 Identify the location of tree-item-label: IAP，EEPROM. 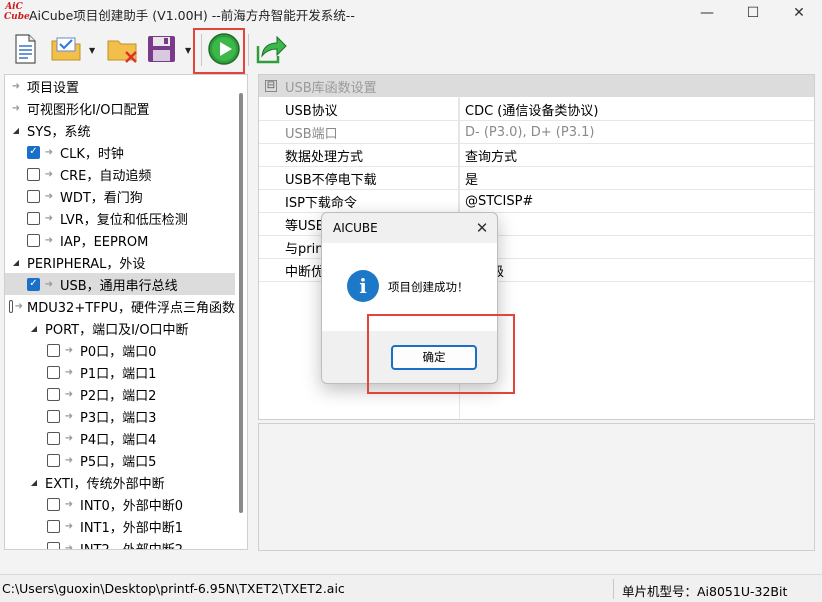
(104, 242).